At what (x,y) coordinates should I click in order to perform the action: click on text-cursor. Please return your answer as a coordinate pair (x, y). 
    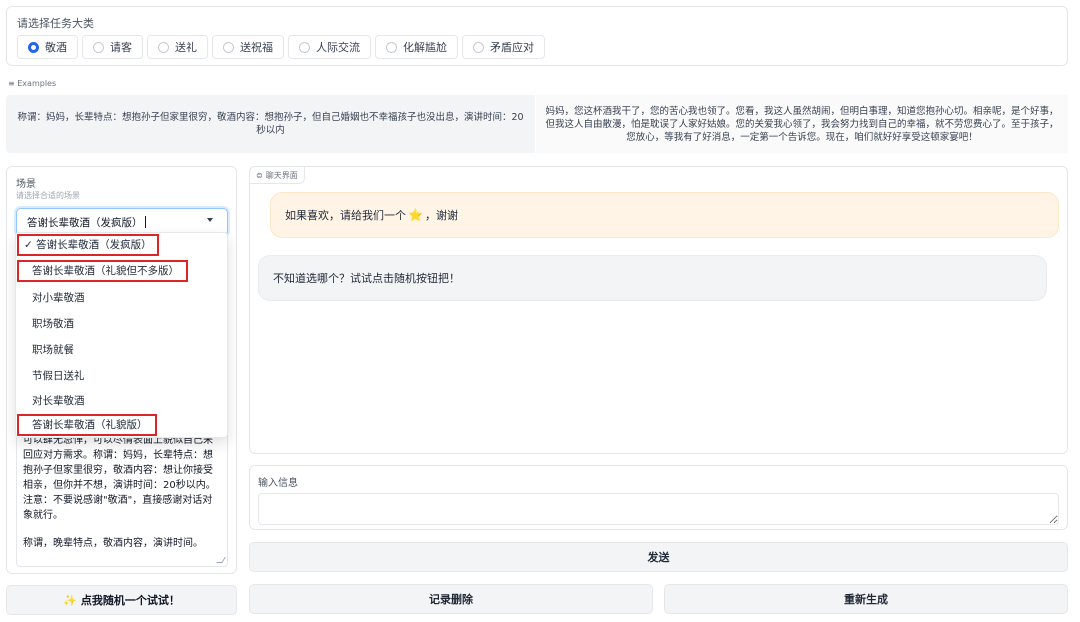
    Looking at the image, I should click on (145, 222).